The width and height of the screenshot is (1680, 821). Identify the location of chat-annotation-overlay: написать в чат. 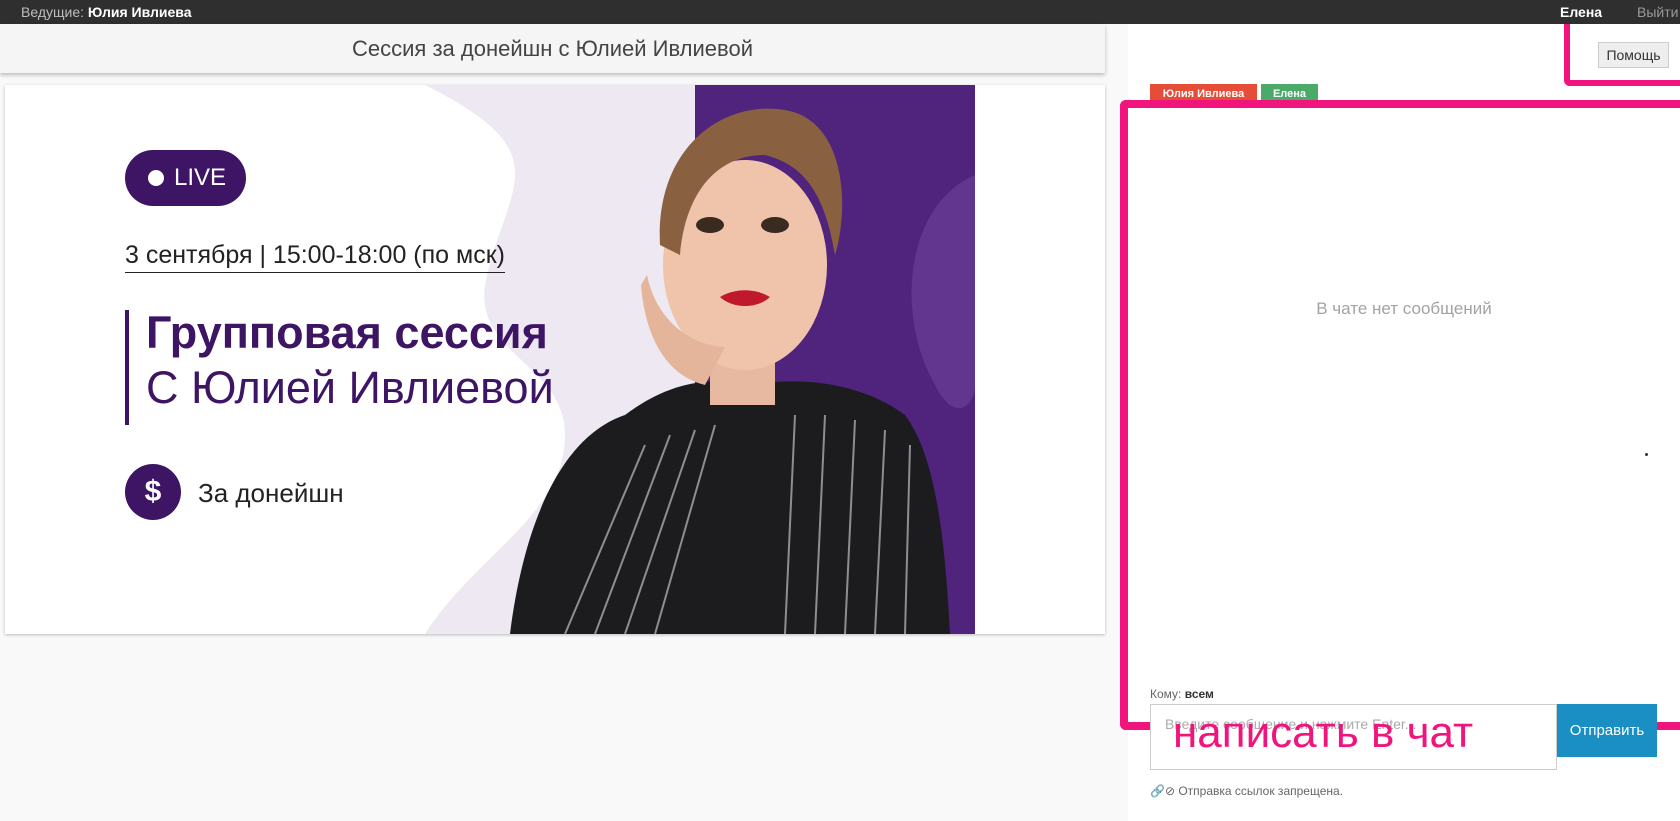
(1323, 732).